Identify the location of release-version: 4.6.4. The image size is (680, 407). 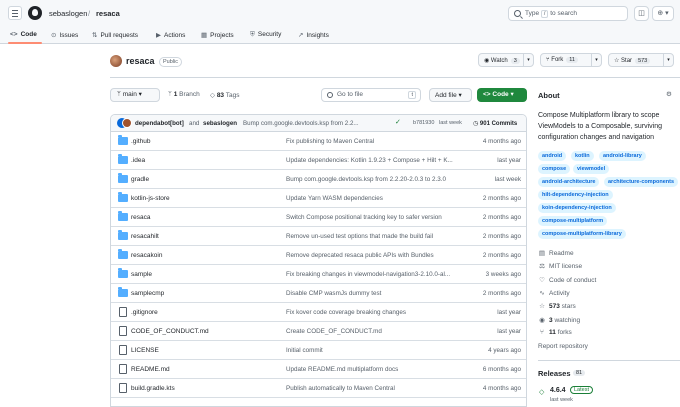
(558, 390).